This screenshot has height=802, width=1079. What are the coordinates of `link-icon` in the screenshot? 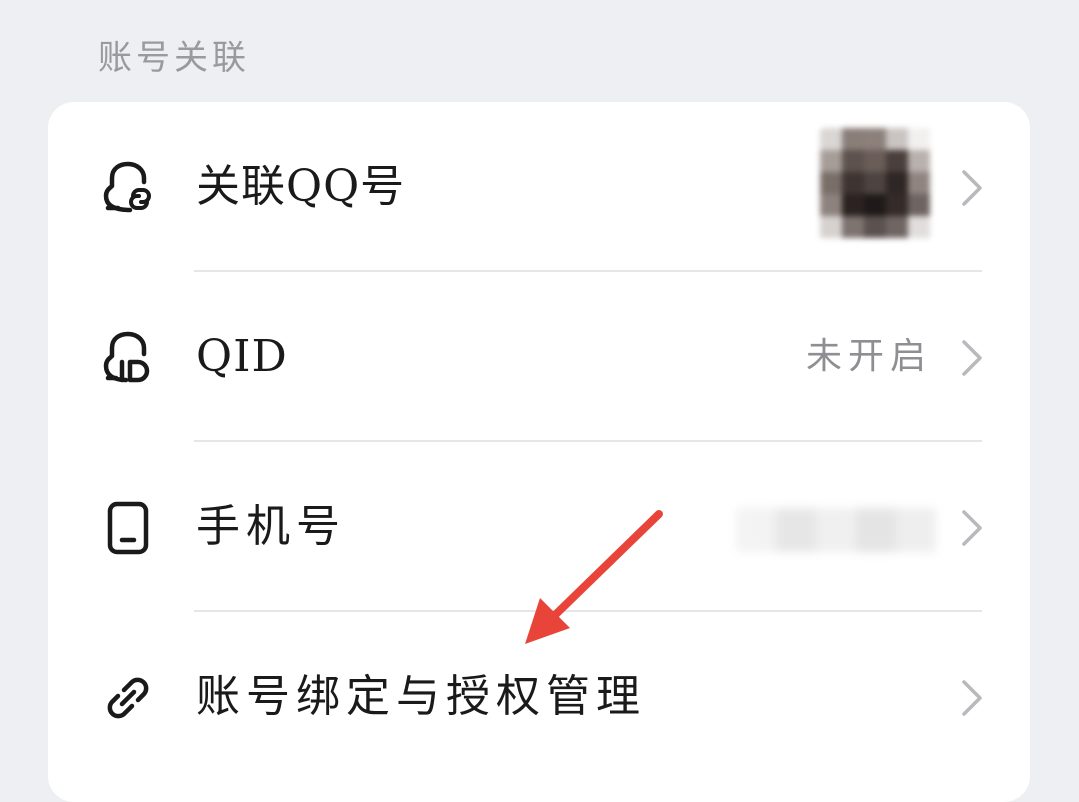 It's located at (128, 698).